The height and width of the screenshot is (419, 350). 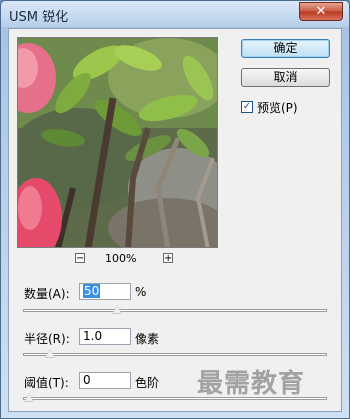 What do you see at coordinates (29, 397) in the screenshot?
I see `threshold-slider-thumb` at bounding box center [29, 397].